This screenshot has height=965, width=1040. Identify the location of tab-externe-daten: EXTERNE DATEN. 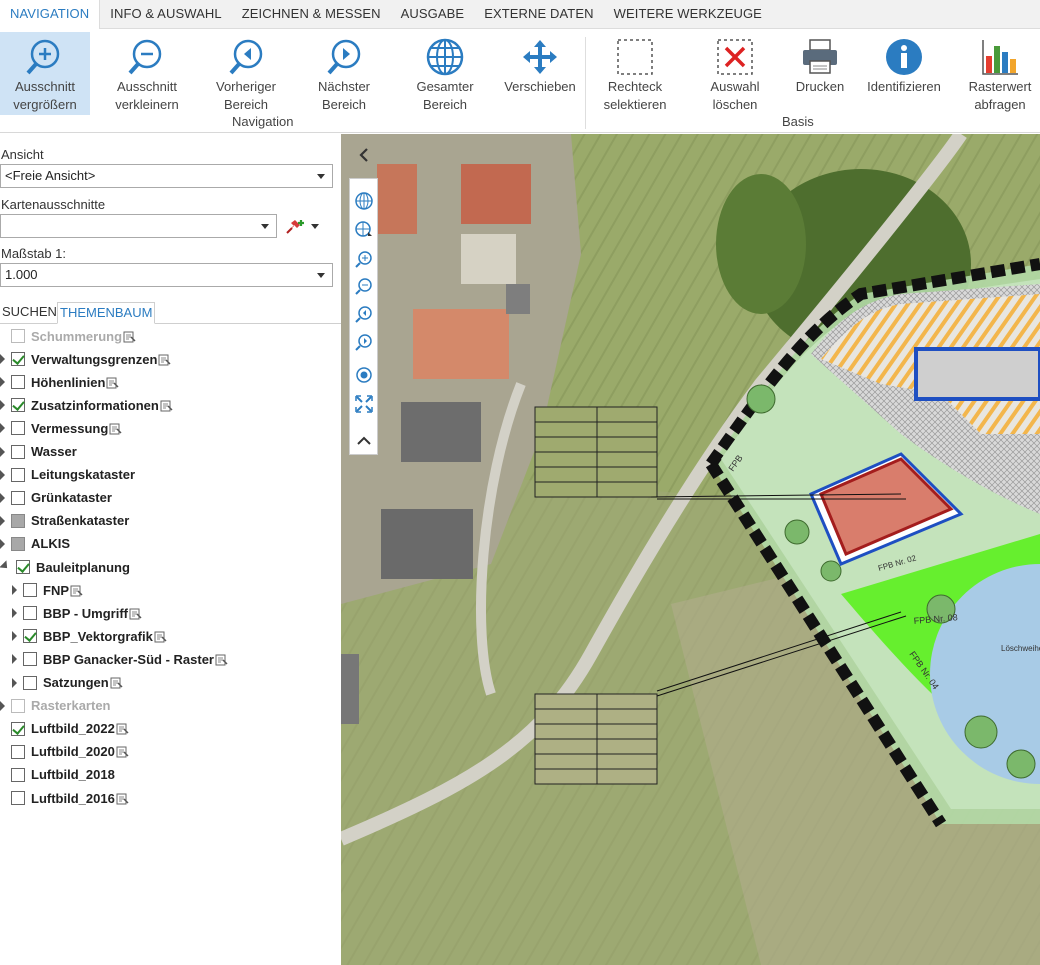
(538, 14).